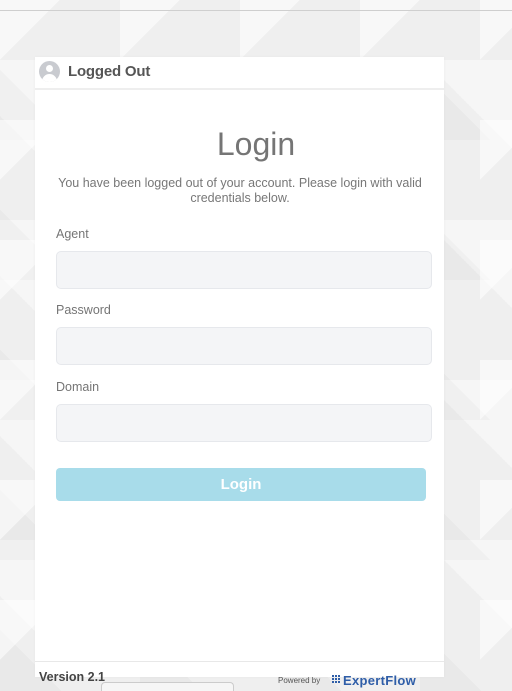  I want to click on footer-divider, so click(239, 661).